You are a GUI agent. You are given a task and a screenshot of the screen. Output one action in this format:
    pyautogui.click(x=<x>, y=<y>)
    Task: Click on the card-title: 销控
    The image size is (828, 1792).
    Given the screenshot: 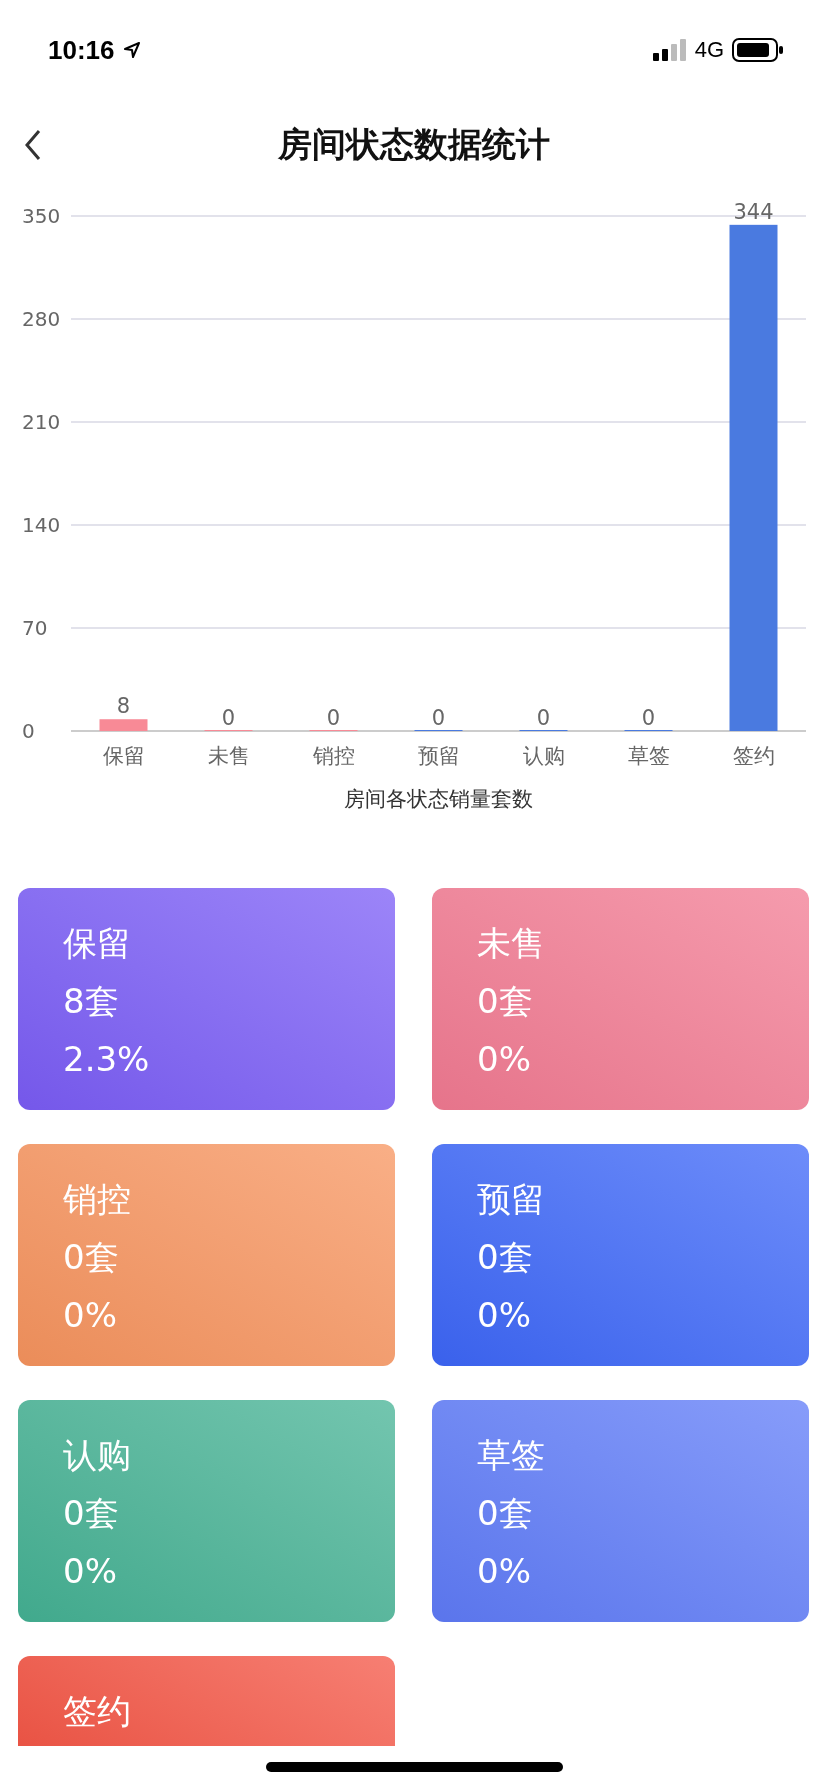 What is the action you would take?
    pyautogui.click(x=97, y=1199)
    